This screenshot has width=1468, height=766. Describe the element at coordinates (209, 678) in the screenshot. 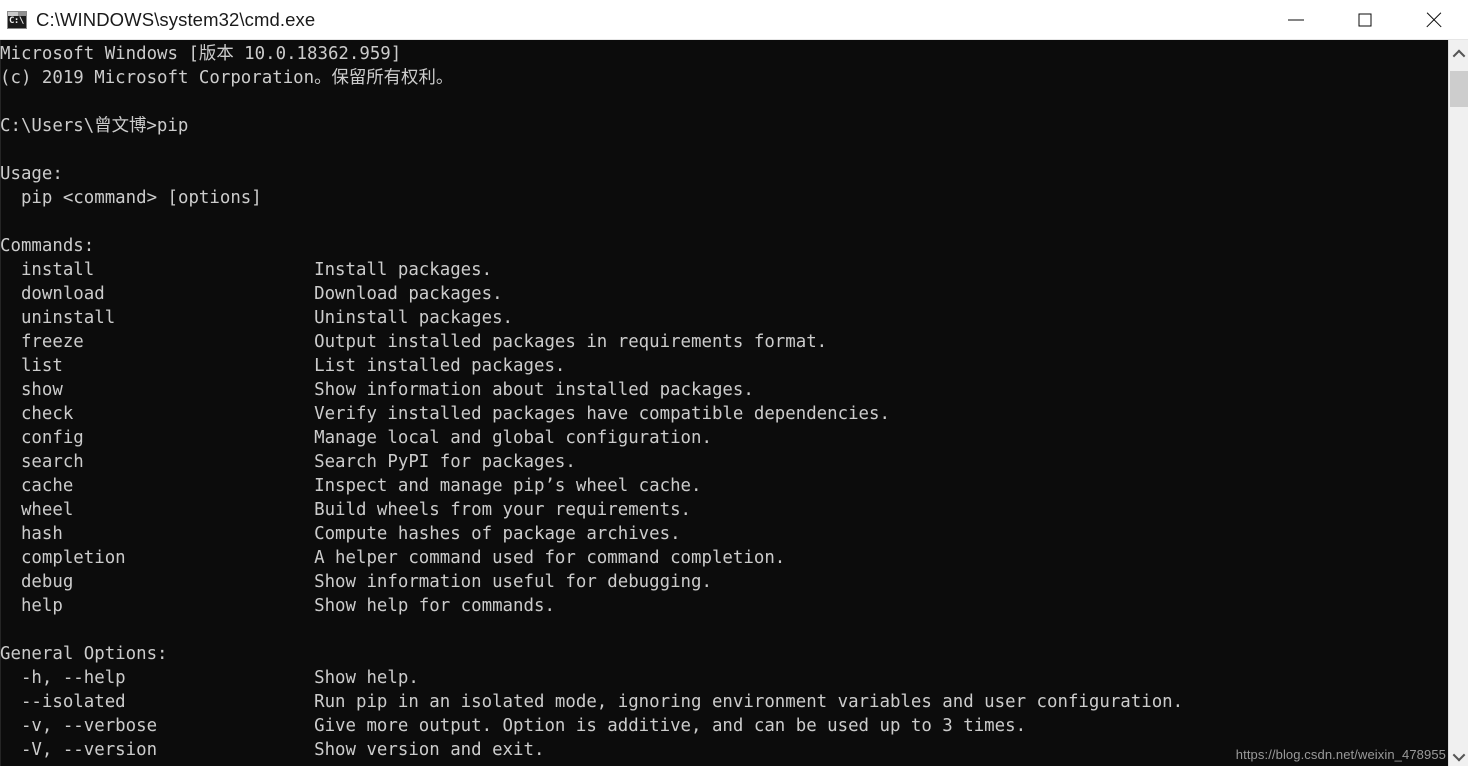

I see `console-line: -h, --help Show help.` at that location.